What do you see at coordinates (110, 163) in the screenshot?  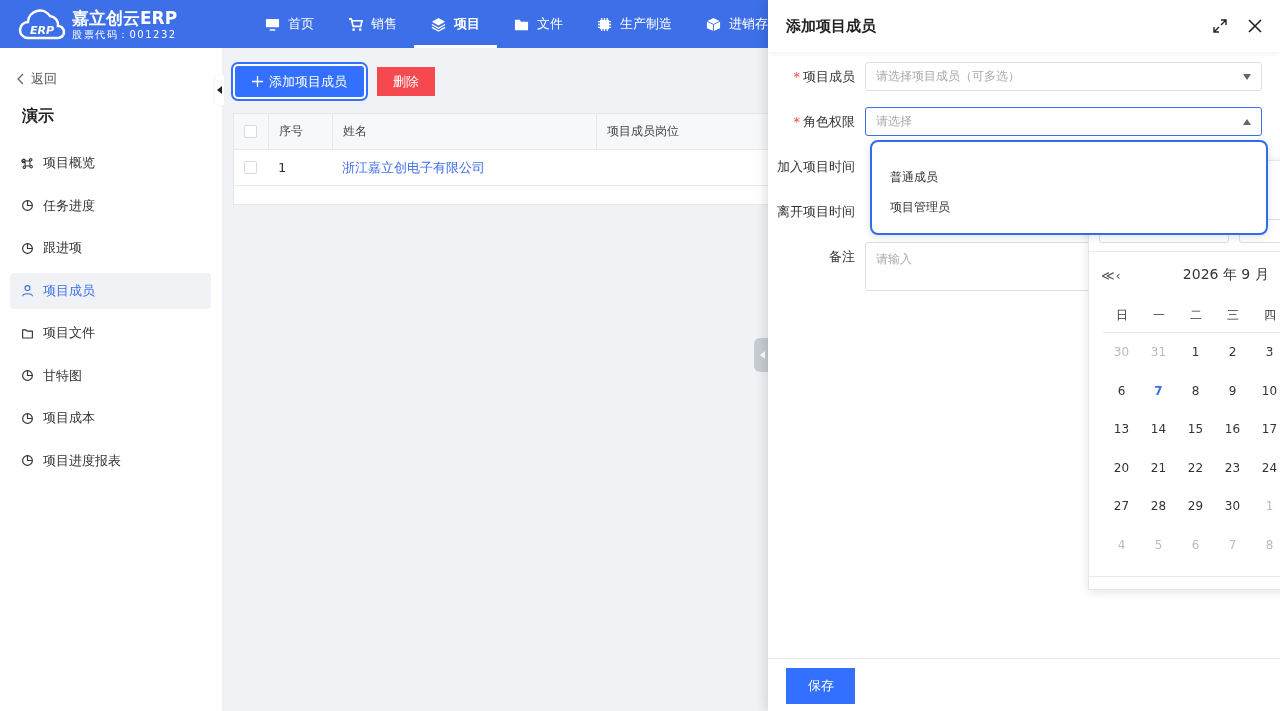 I see `sidebar-item: 项目概览` at bounding box center [110, 163].